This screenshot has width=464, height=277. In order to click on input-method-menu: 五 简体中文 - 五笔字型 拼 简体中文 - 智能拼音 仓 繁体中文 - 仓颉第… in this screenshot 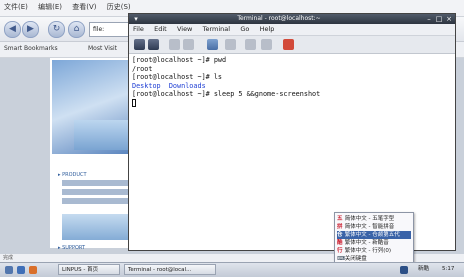, I will do `click(374, 238)`.